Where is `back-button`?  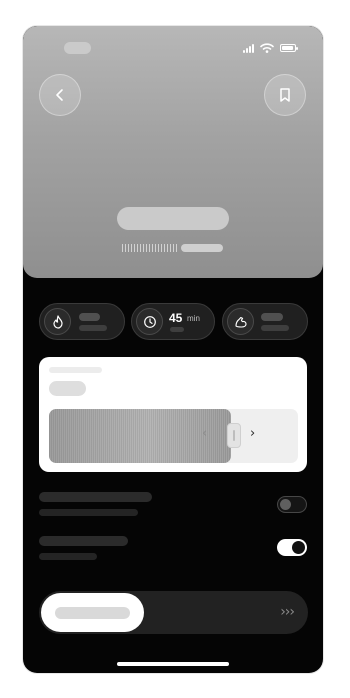
back-button is located at coordinates (60, 95).